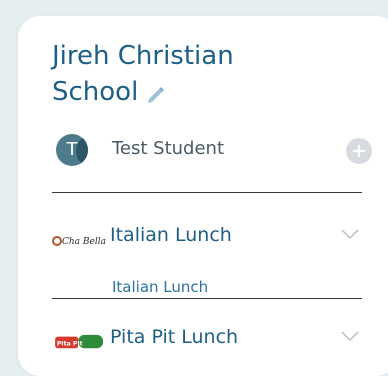  I want to click on lunch-subtitle: Italian Lunch, so click(160, 287).